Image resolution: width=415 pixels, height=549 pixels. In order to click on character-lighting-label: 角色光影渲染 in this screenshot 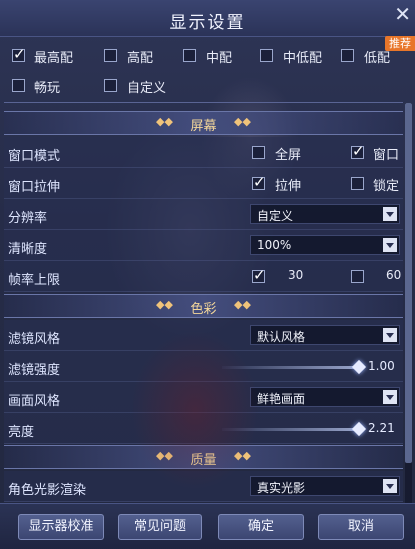, I will do `click(47, 490)`.